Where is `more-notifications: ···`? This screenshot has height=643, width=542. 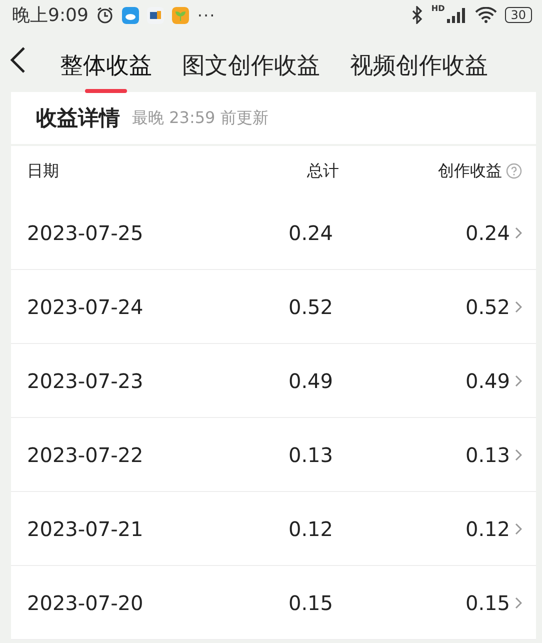
more-notifications: ··· is located at coordinates (206, 15).